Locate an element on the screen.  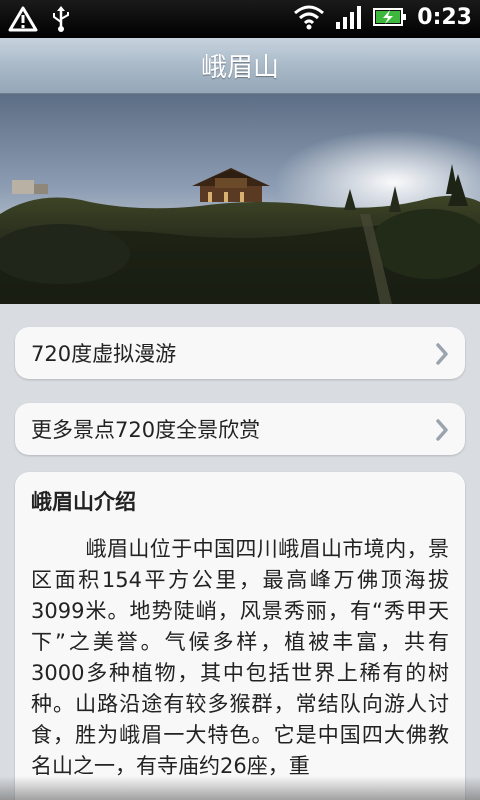
menu-item-label: 更多景点720度全景欣赏 is located at coordinates (146, 430).